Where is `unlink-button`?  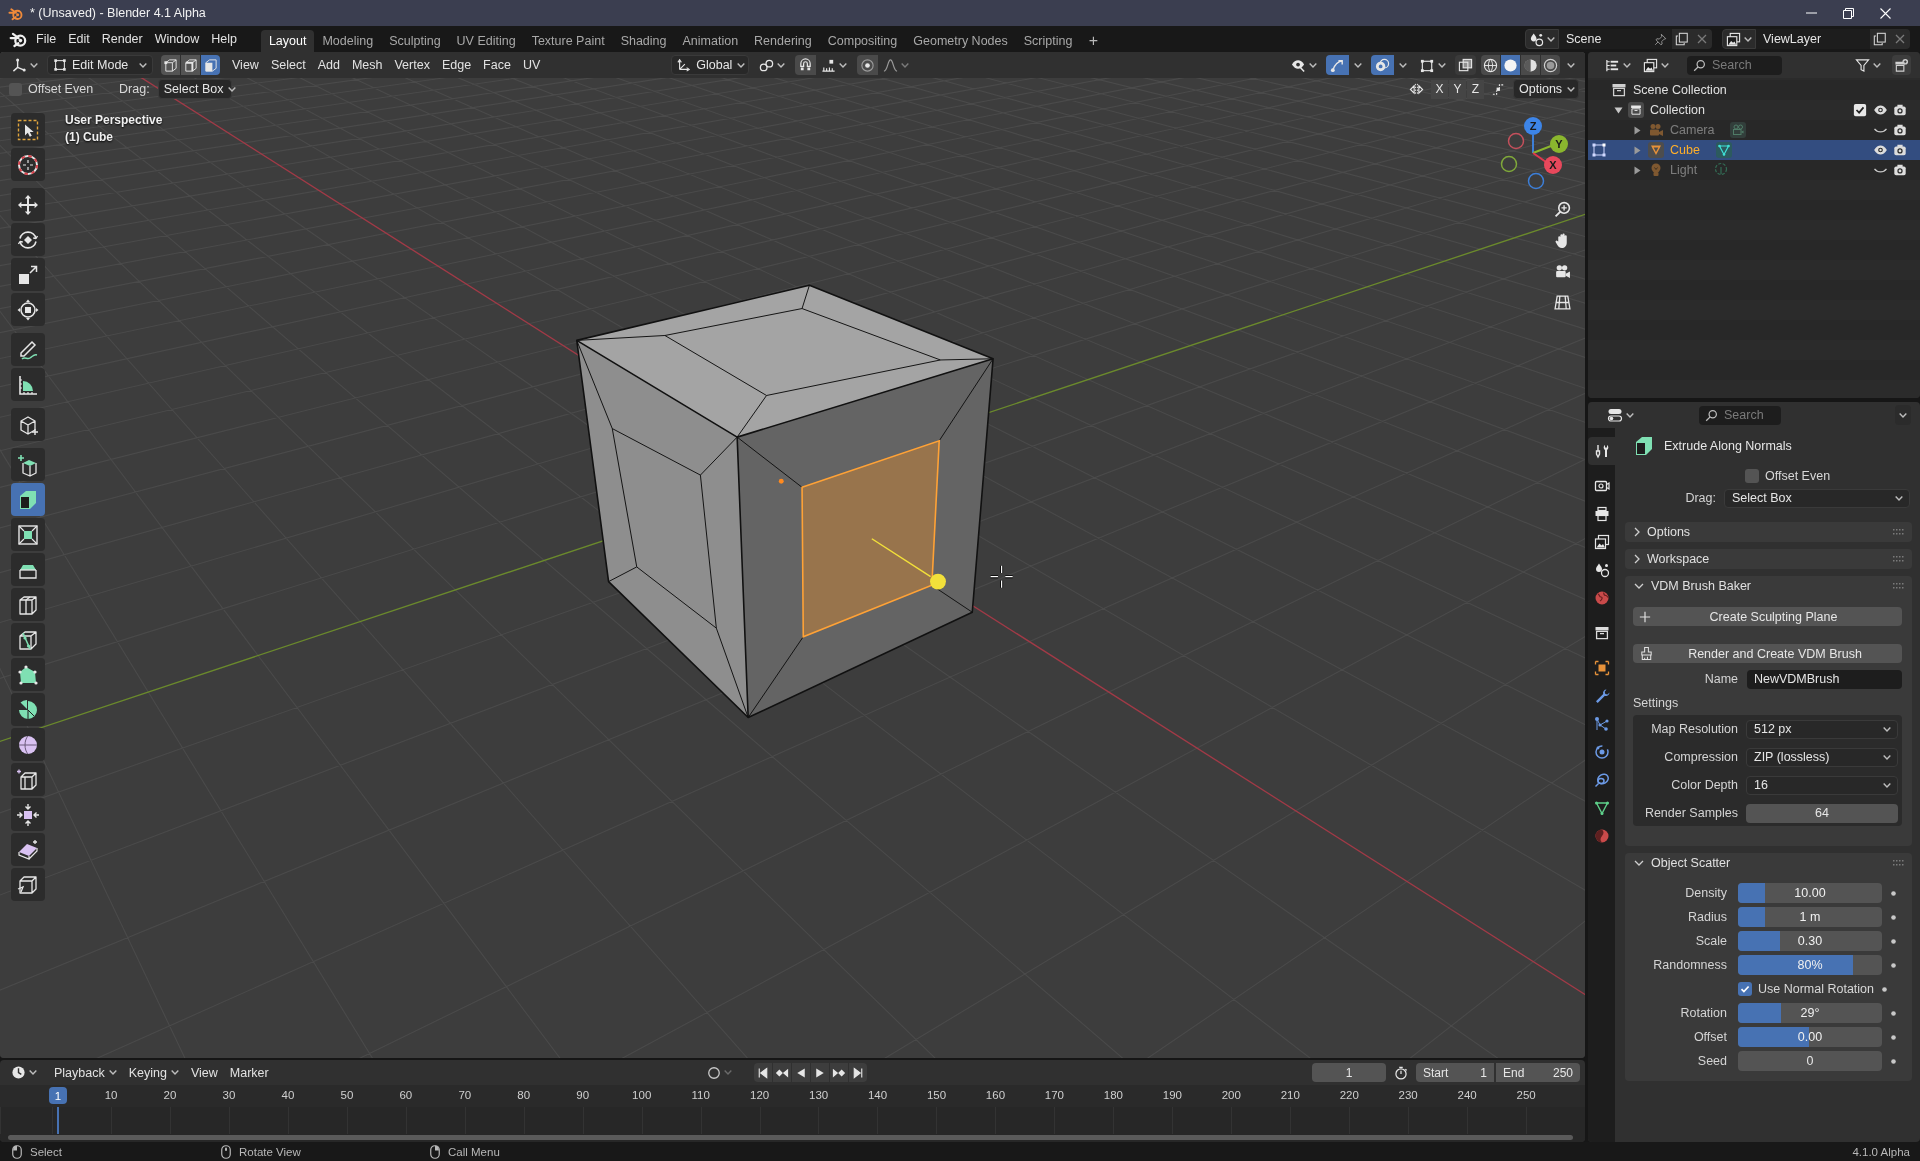
unlink-button is located at coordinates (1900, 39).